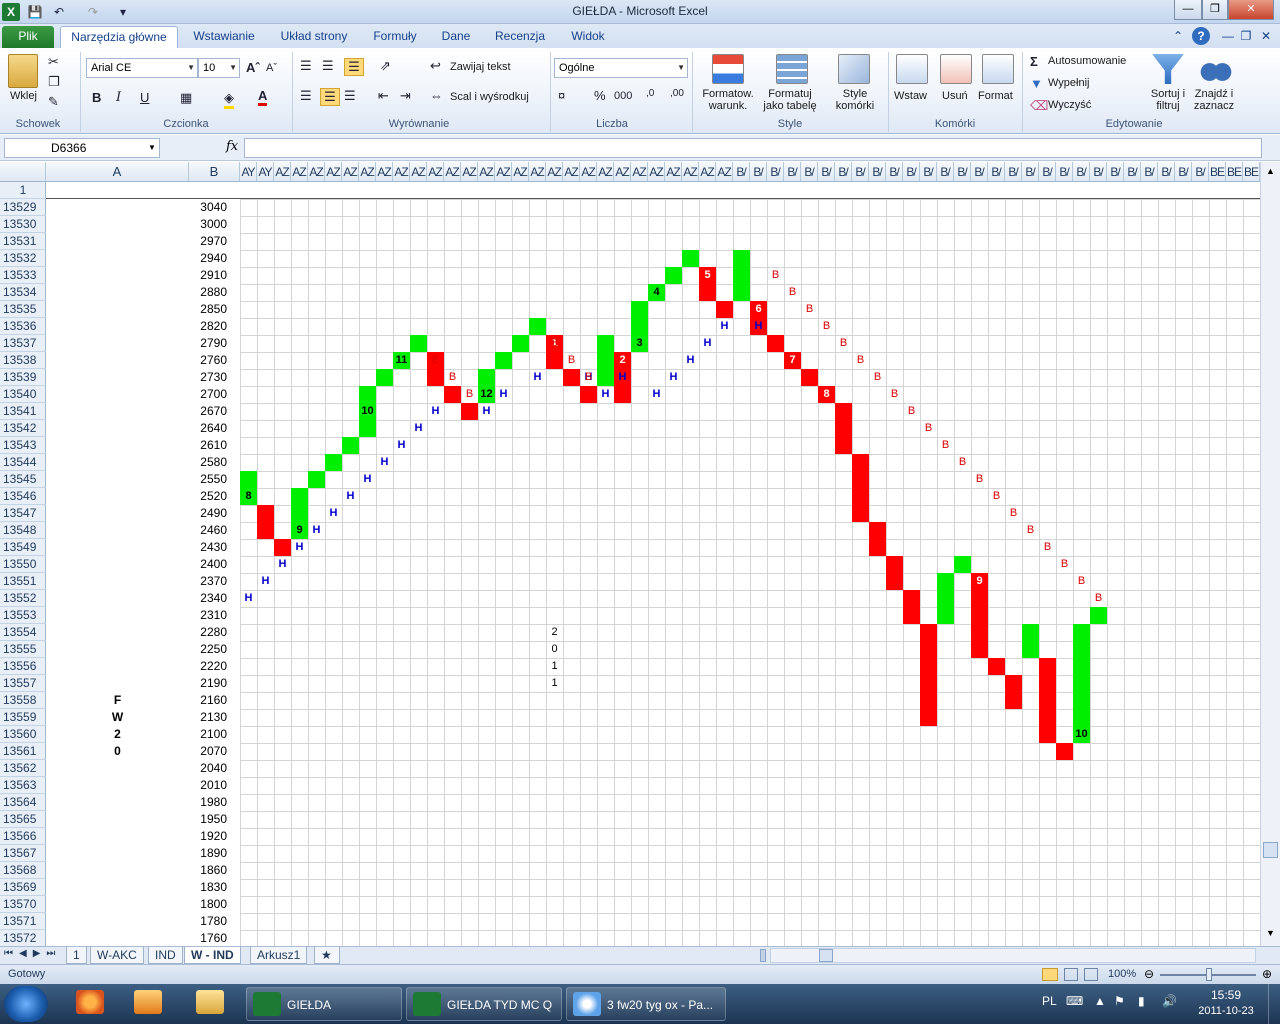  What do you see at coordinates (152, 147) in the screenshot?
I see `chevron-down-icon: ▼` at bounding box center [152, 147].